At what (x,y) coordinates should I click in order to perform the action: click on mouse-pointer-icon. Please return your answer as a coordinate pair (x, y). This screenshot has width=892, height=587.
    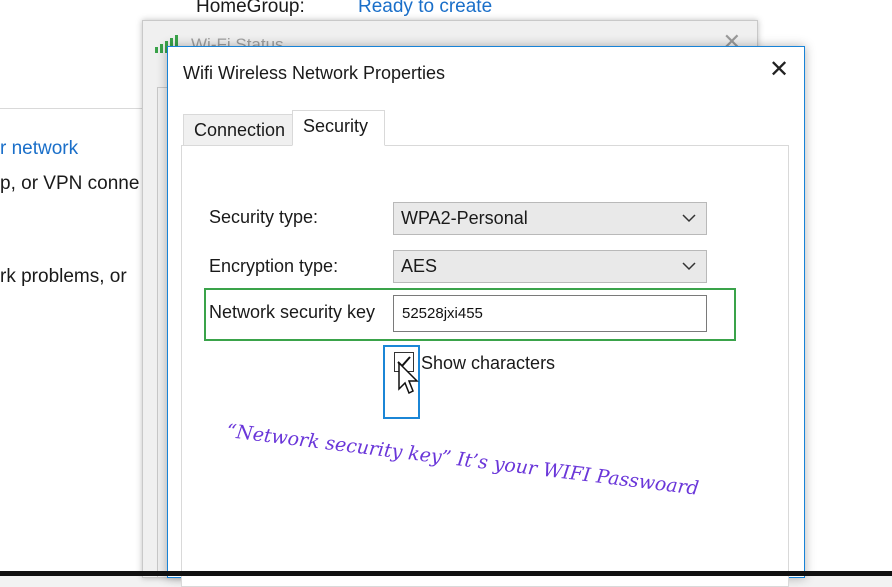
    Looking at the image, I should click on (408, 378).